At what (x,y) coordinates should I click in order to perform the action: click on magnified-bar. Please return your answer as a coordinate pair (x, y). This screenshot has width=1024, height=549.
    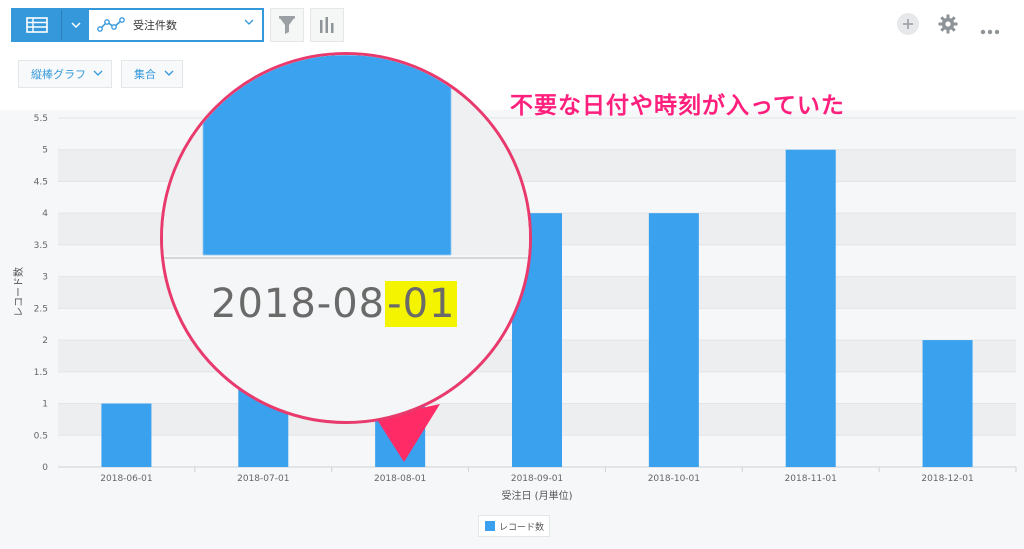
    Looking at the image, I should click on (327, 155).